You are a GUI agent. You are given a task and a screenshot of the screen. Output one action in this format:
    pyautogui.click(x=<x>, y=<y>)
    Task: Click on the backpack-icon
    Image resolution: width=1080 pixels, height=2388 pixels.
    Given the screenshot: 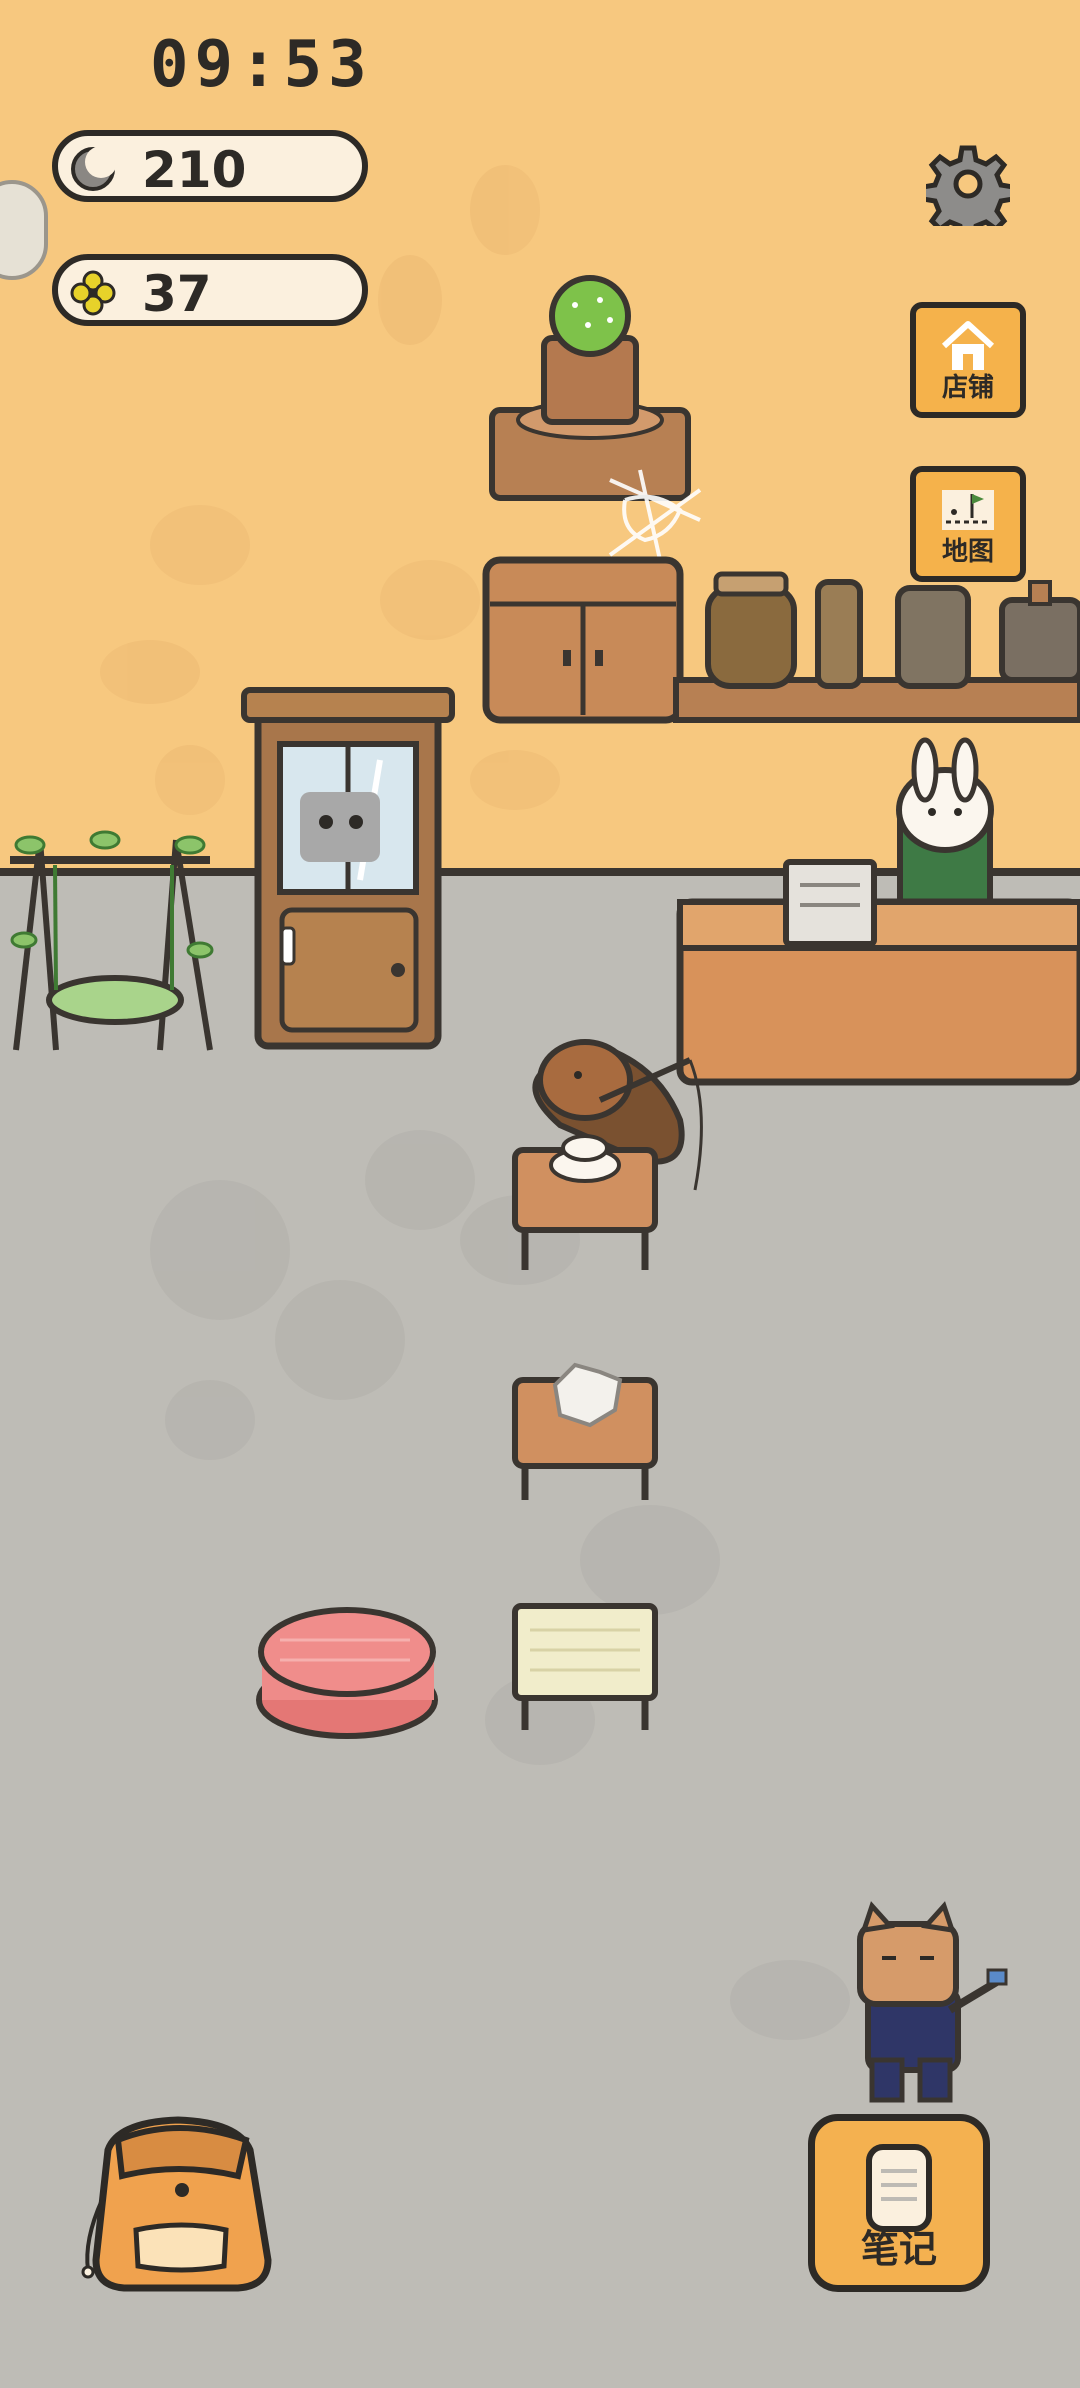 What is the action you would take?
    pyautogui.click(x=182, y=2204)
    